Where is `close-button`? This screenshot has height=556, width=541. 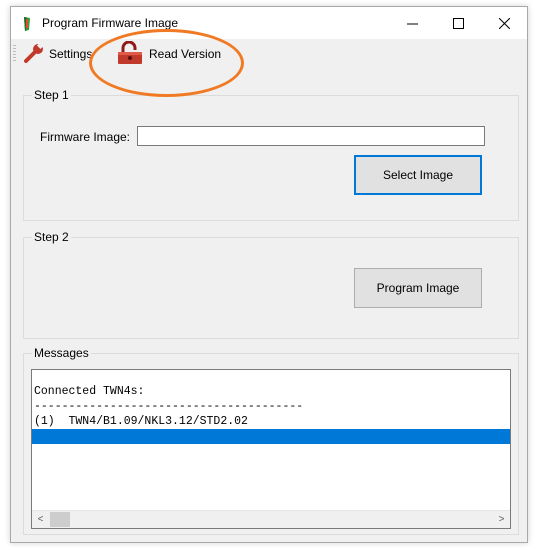 close-button is located at coordinates (504, 23).